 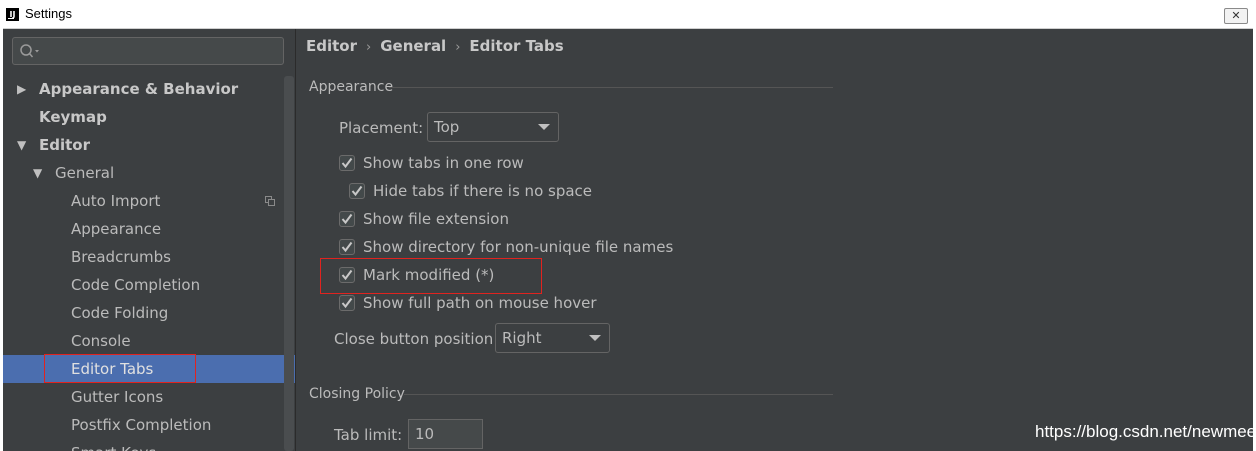 I want to click on sidebar-item-appearance-behavior: ▶ Appearance & Behavior, so click(x=143, y=89).